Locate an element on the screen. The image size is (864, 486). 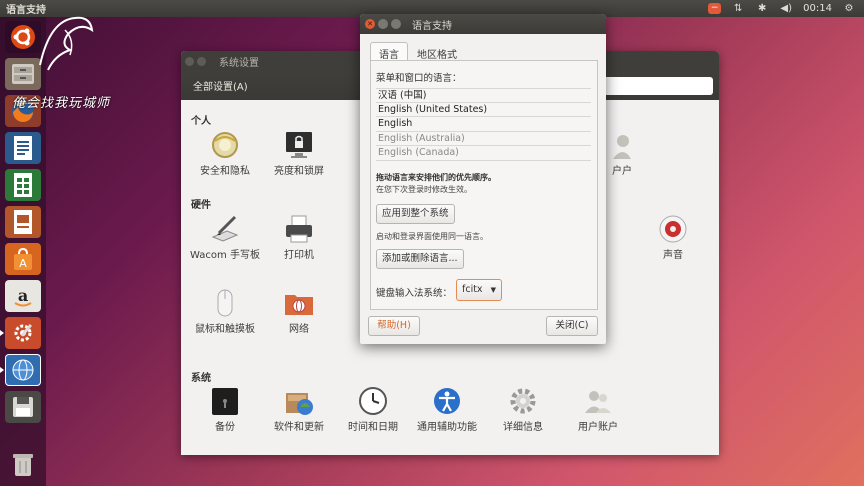
wacom-tablet-icon is located at coordinates (225, 229).